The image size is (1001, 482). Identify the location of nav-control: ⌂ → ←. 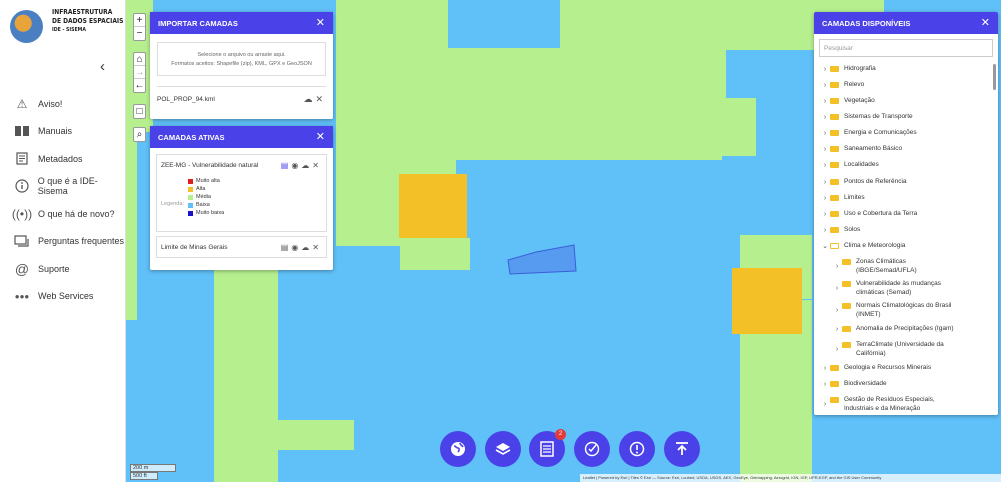
(139, 72).